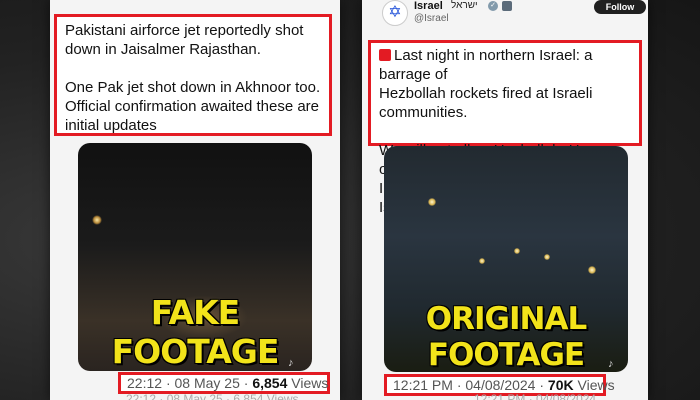  I want to click on views-count: 6,854, so click(270, 383).